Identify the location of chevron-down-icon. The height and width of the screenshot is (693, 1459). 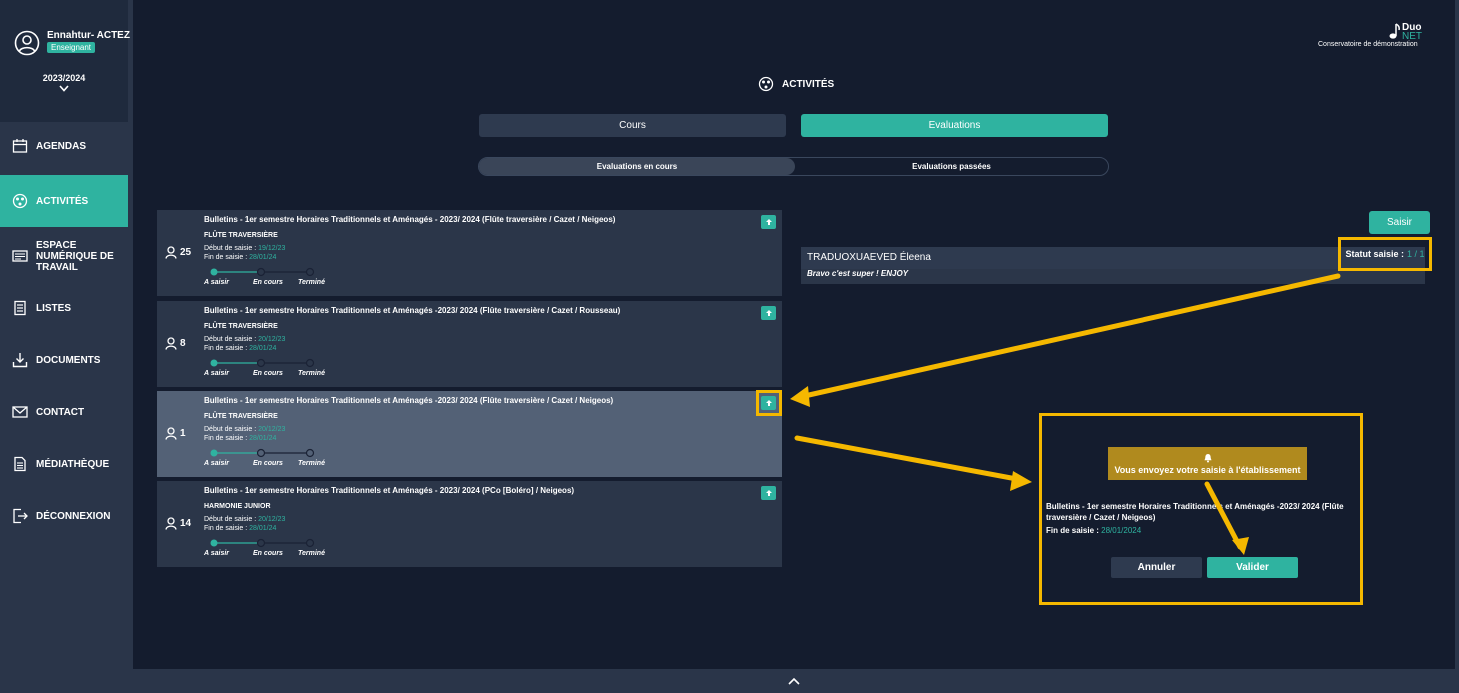
(64, 89).